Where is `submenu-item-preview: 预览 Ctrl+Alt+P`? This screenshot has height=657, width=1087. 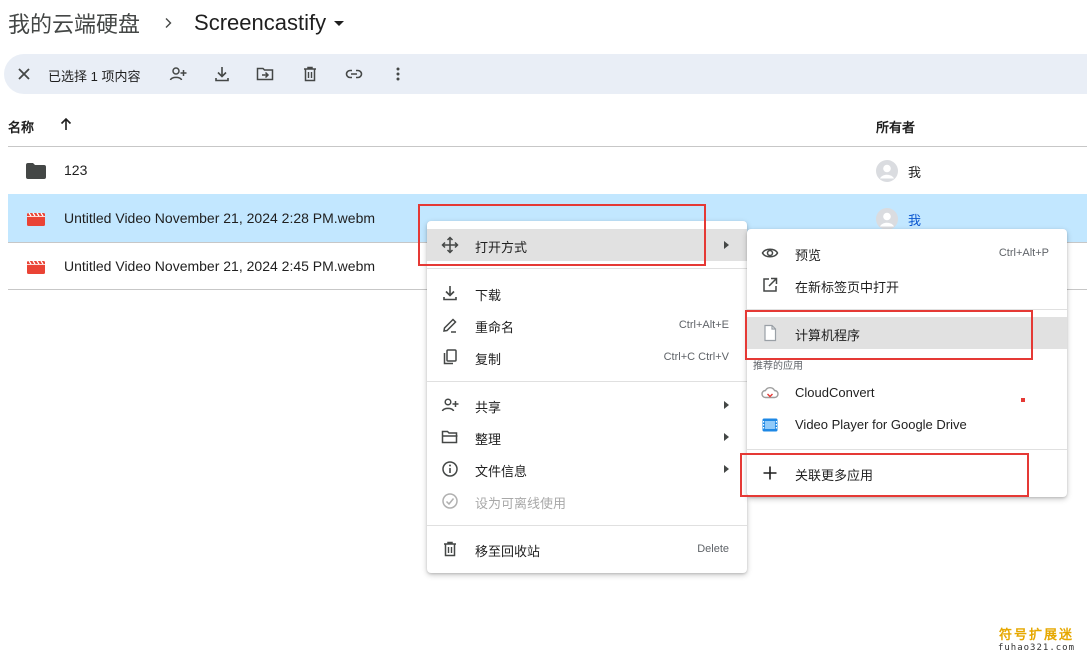
submenu-item-preview: 预览 Ctrl+Alt+P is located at coordinates (907, 253).